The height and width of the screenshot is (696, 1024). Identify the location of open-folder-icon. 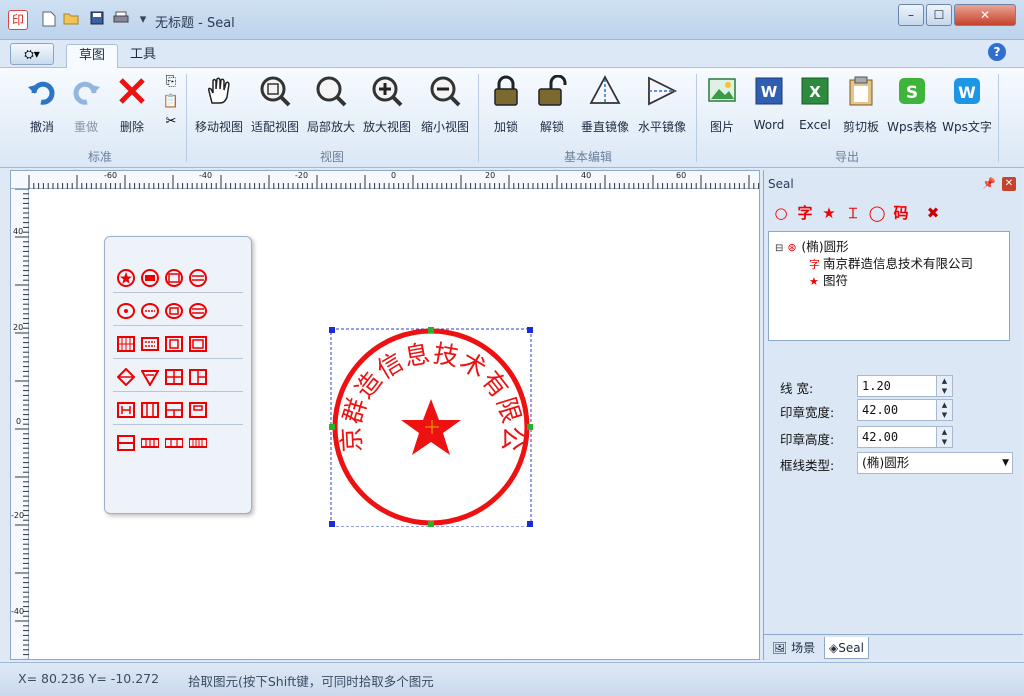
(71, 20).